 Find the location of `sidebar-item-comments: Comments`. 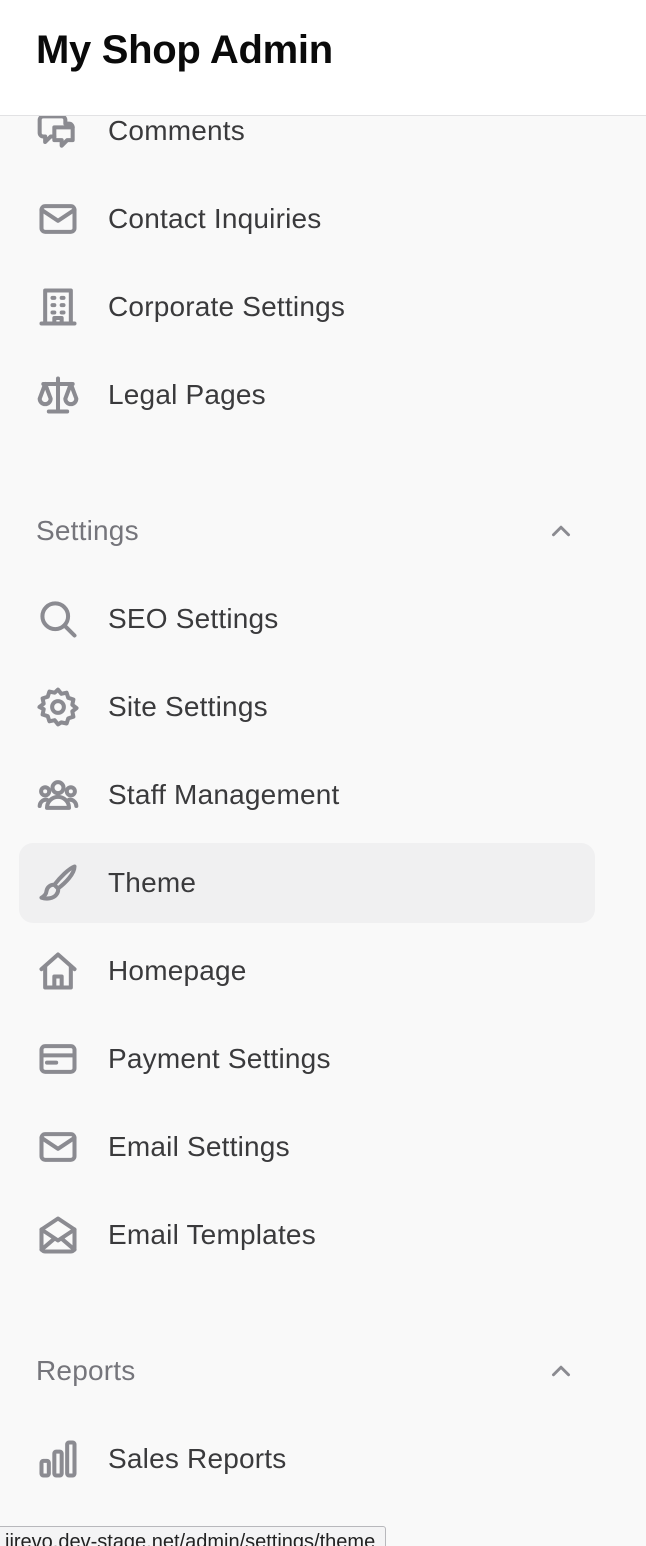

sidebar-item-comments: Comments is located at coordinates (307, 143).